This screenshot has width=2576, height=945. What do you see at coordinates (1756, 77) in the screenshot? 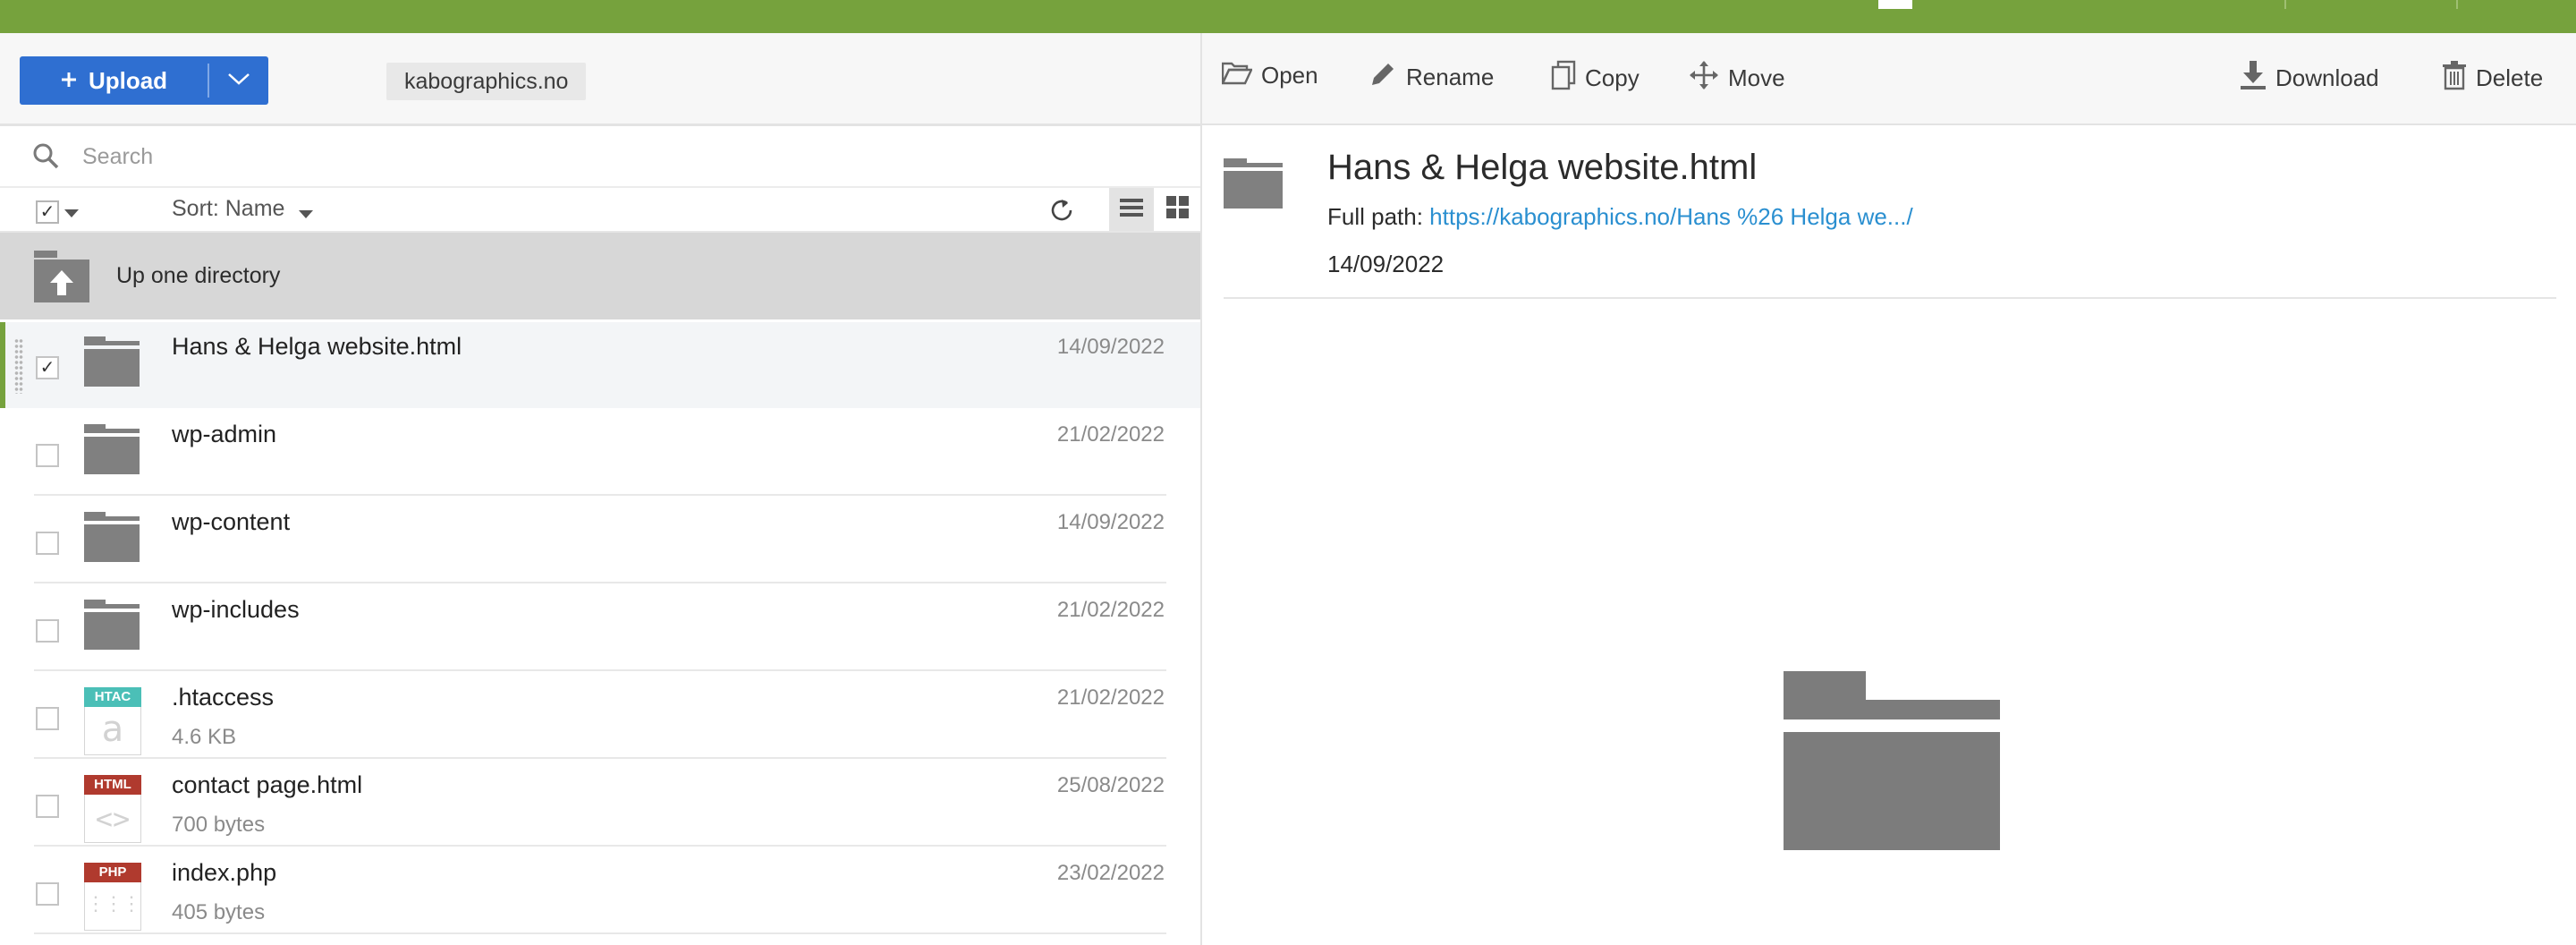
I see `move-label: Move` at bounding box center [1756, 77].